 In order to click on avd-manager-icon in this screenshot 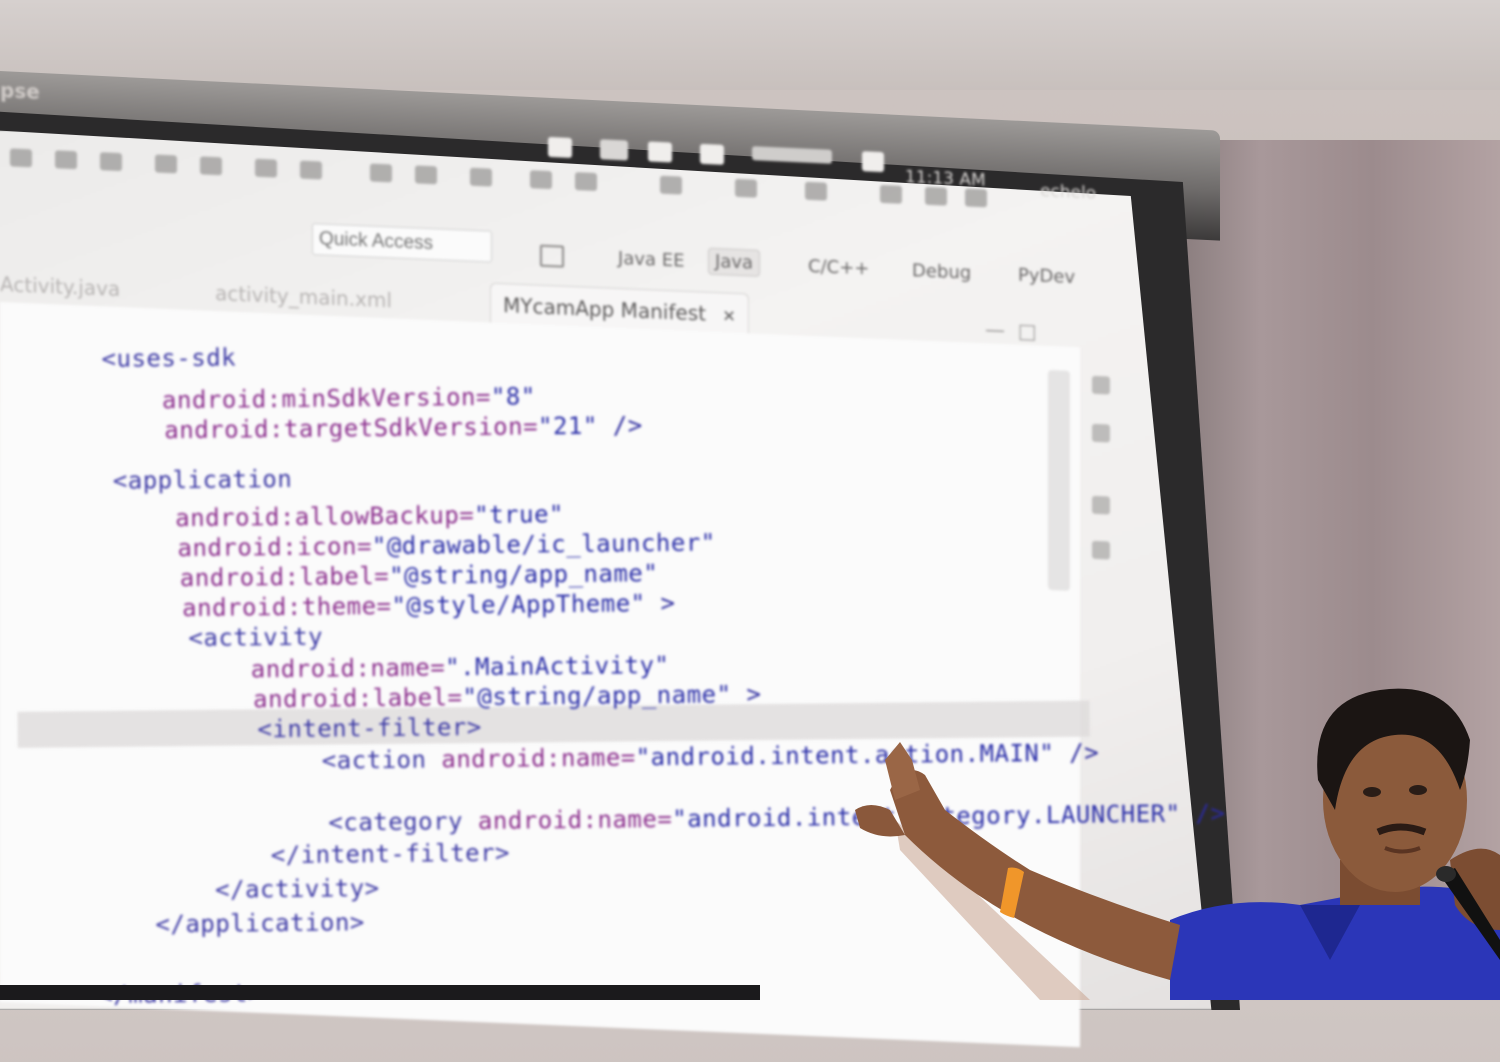, I will do `click(211, 166)`.